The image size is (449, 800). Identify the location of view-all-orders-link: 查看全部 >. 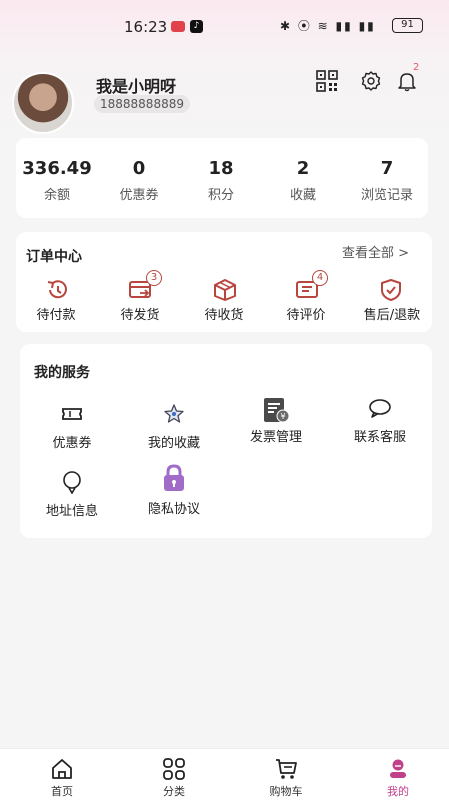
(375, 251).